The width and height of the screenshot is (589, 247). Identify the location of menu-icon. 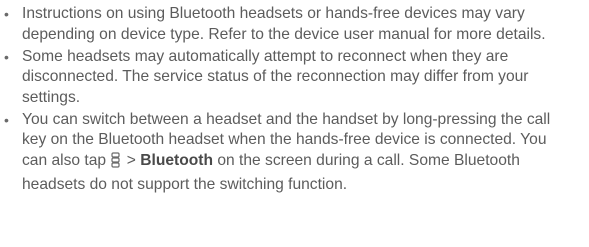
(116, 163).